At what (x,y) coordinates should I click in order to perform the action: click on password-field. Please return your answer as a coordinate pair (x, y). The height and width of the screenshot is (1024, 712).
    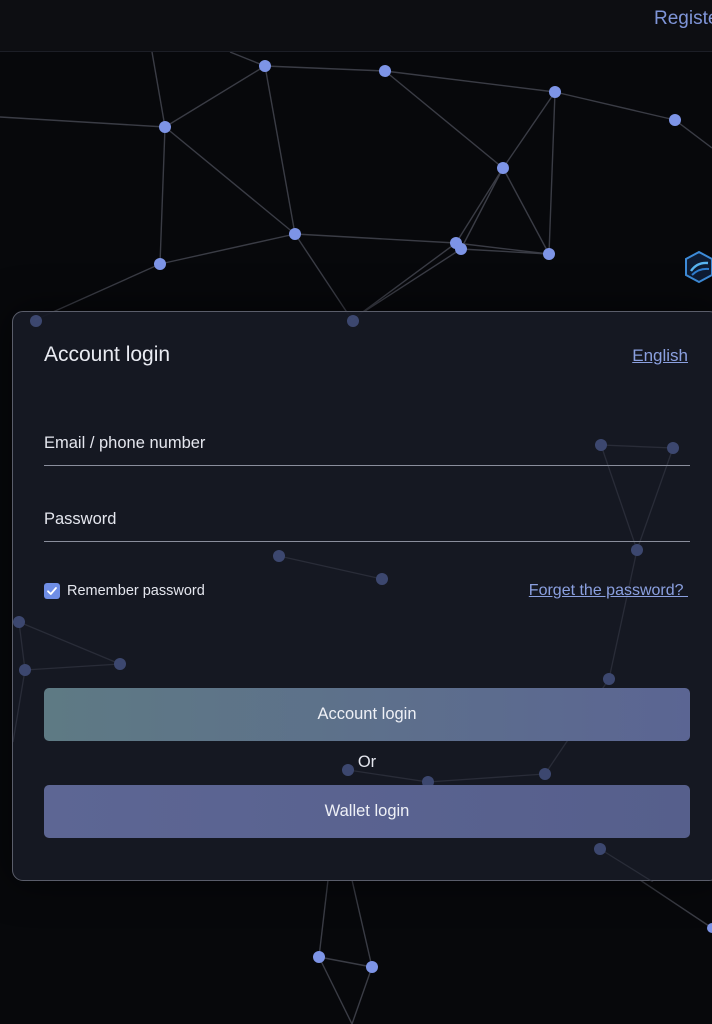
    Looking at the image, I should click on (367, 520).